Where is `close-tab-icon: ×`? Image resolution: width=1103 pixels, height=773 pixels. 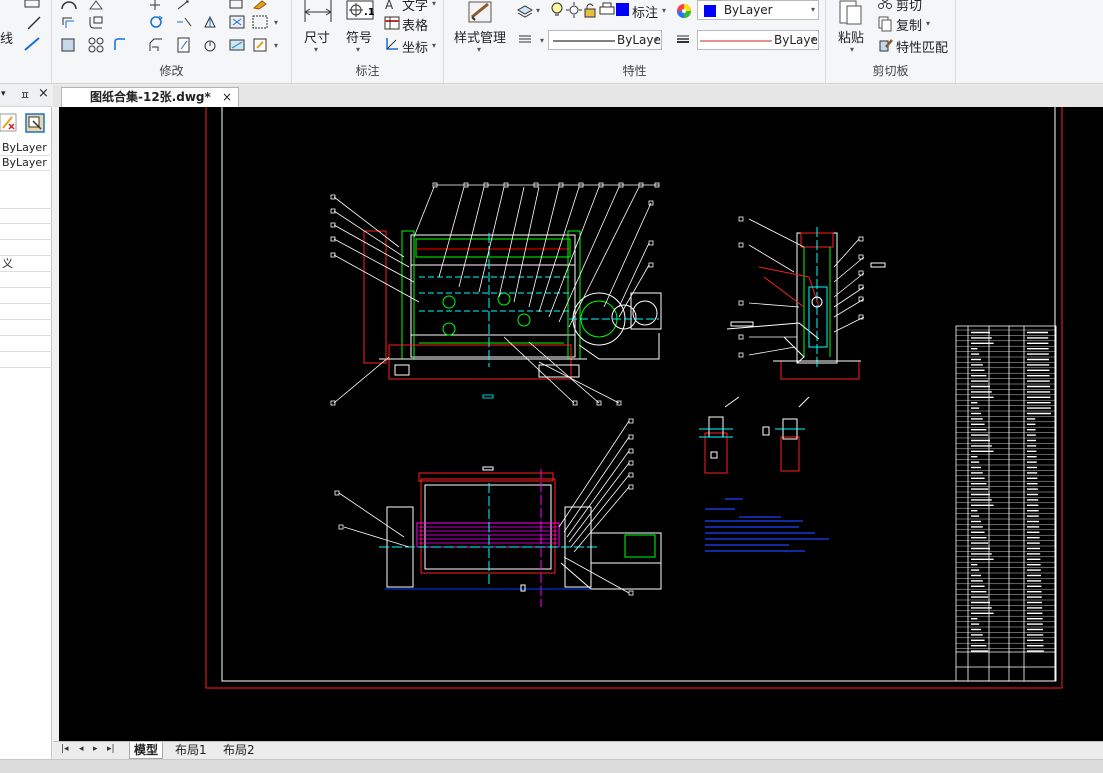 close-tab-icon: × is located at coordinates (227, 97).